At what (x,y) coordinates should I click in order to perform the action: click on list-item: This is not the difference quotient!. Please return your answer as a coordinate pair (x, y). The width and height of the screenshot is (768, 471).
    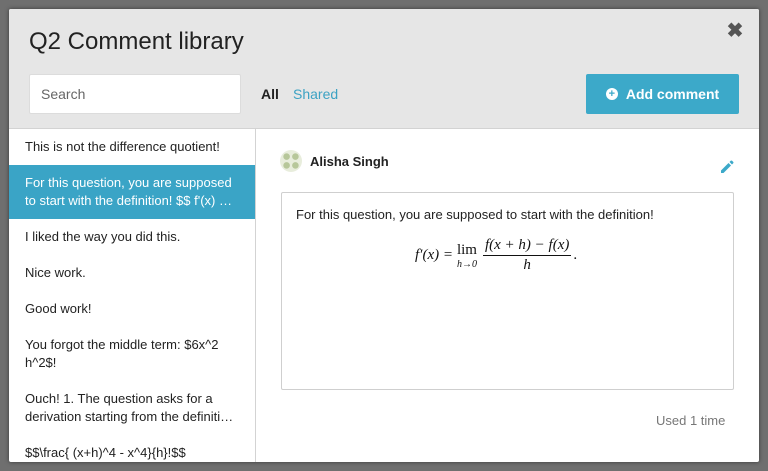
    Looking at the image, I should click on (132, 147).